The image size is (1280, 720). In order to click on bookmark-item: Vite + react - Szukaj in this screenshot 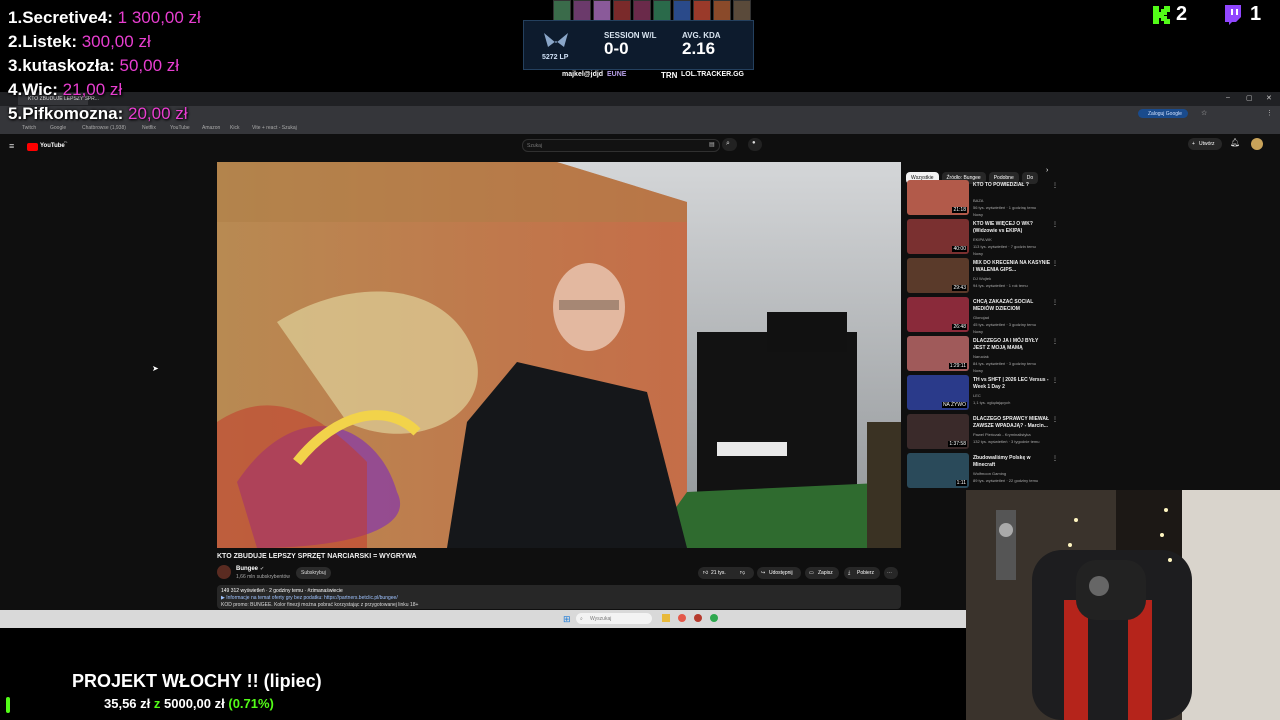, I will do `click(274, 128)`.